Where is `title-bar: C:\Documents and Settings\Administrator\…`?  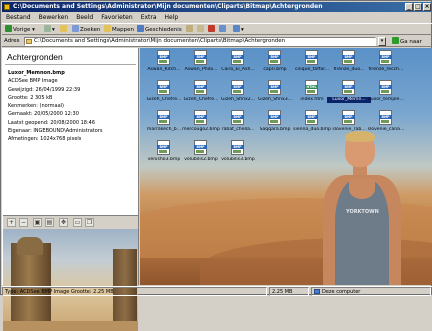 title-bar: C:\Documents and Settings\Administrator\… is located at coordinates (217, 7).